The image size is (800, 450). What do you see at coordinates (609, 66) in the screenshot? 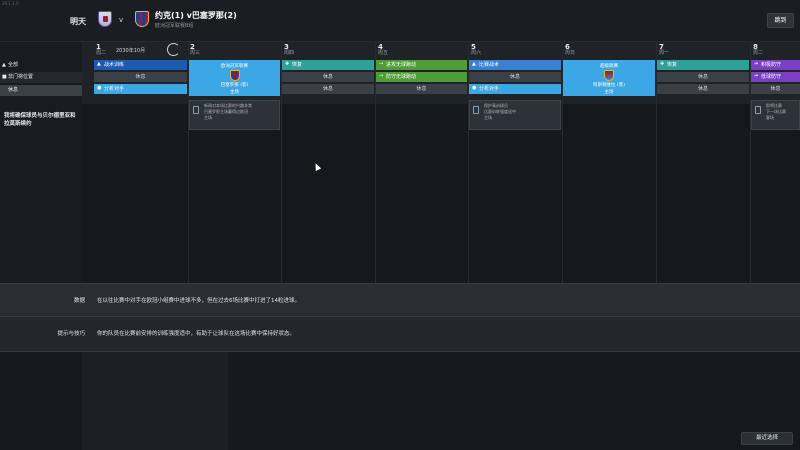
I see `match-competition: 超级联赛` at bounding box center [609, 66].